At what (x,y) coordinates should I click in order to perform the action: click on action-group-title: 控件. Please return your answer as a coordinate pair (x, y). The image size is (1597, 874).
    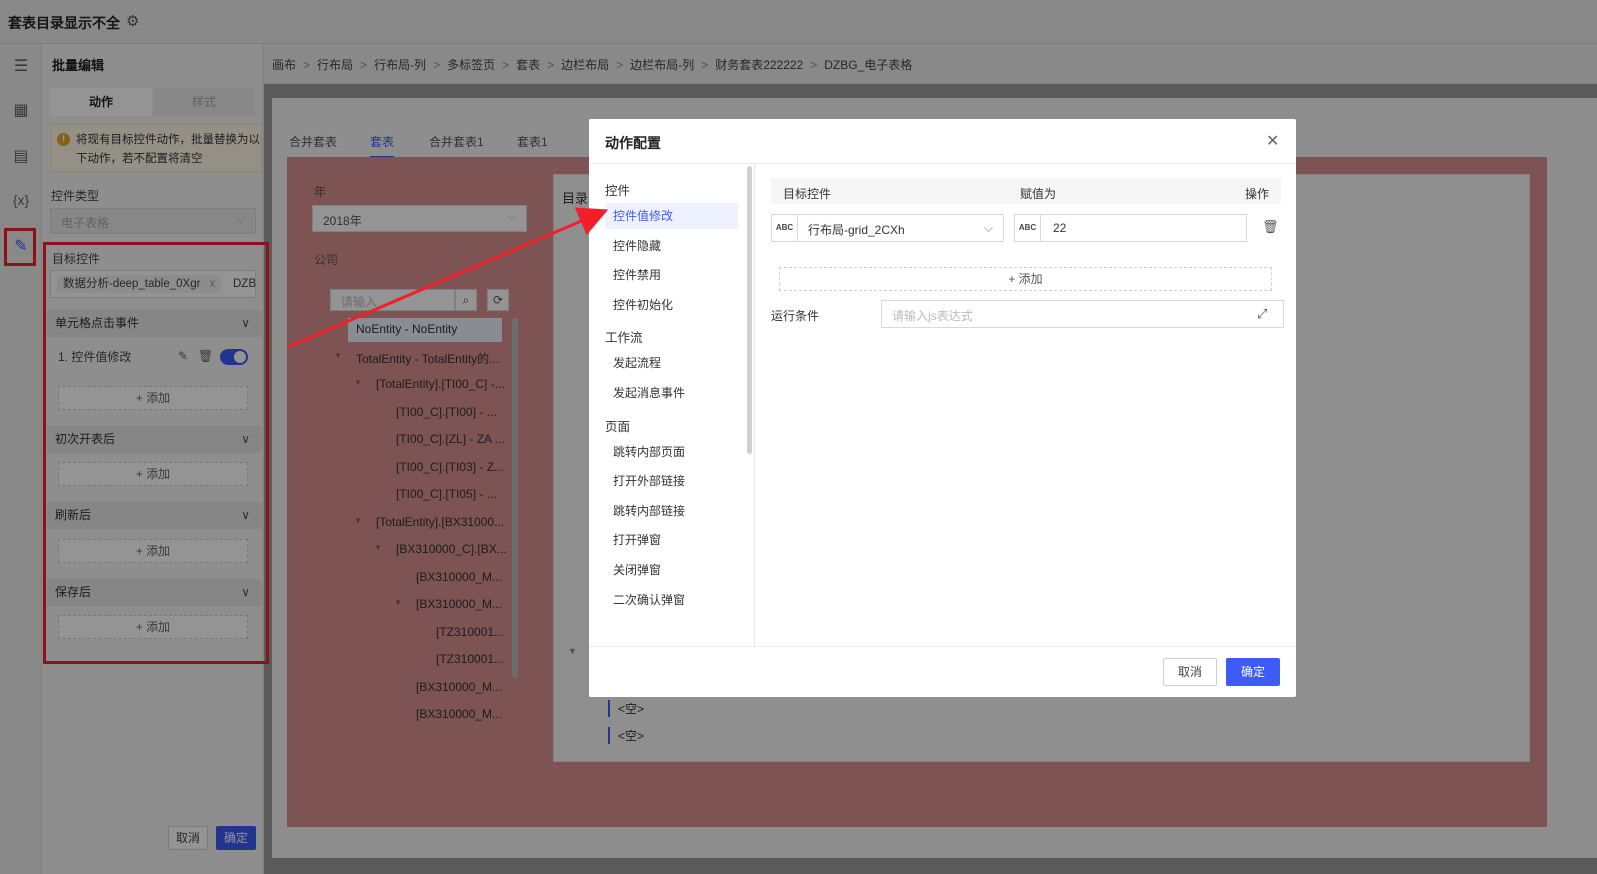
    Looking at the image, I should click on (618, 191).